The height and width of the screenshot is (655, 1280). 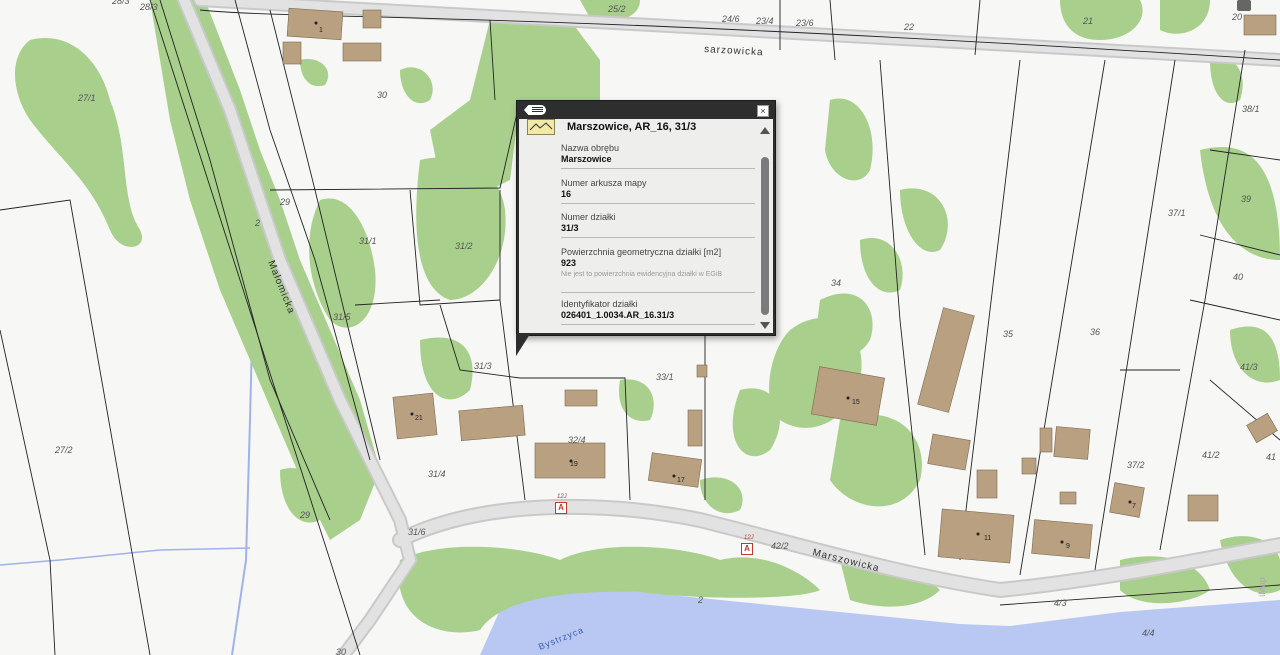 What do you see at coordinates (577, 440) in the screenshot?
I see `svg-text: 32/4` at bounding box center [577, 440].